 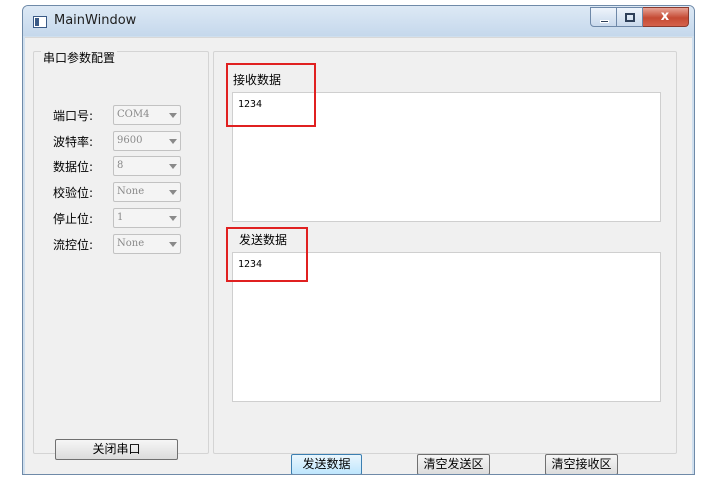 What do you see at coordinates (326, 464) in the screenshot?
I see `send-data-button: 发送数据` at bounding box center [326, 464].